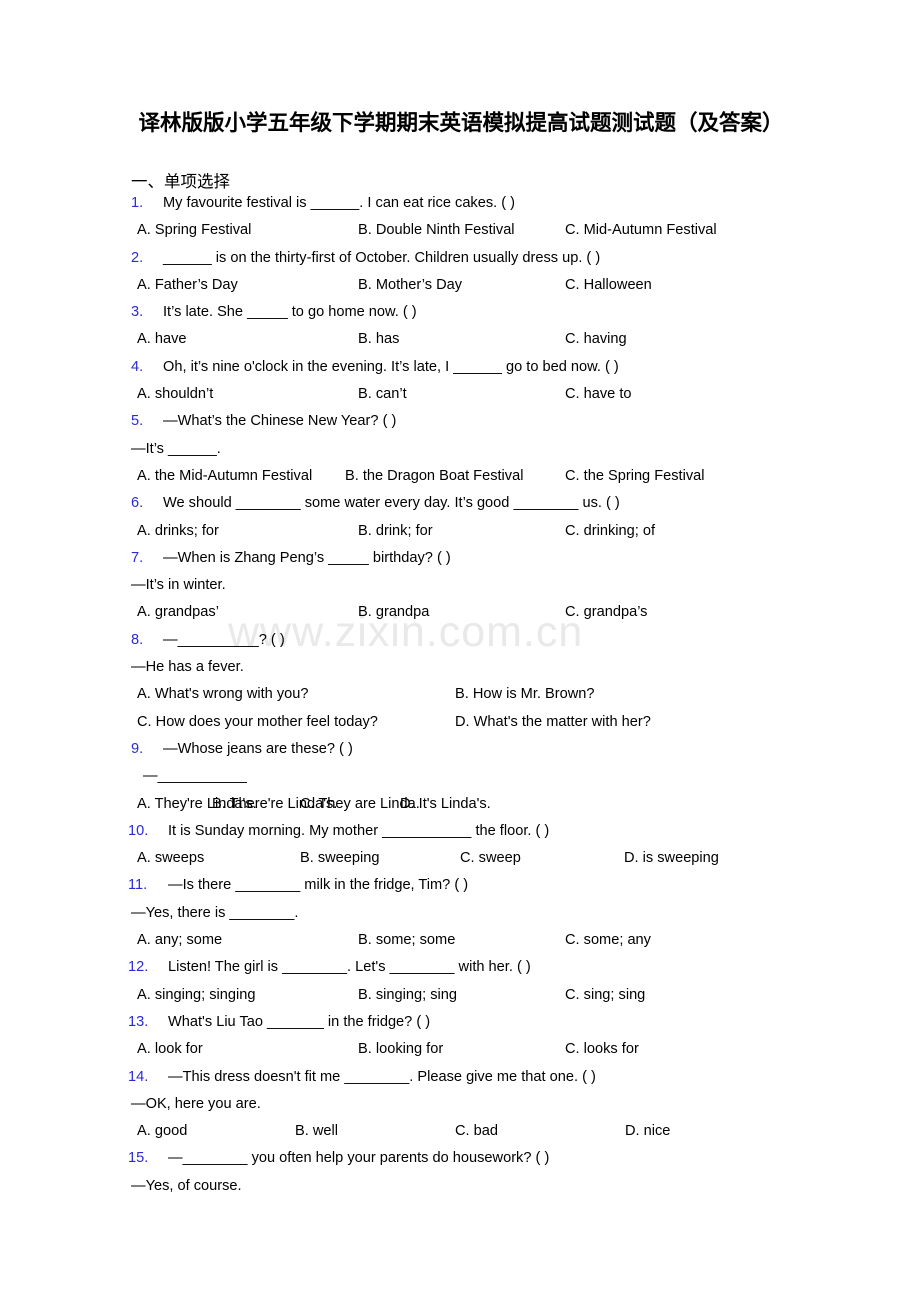 The width and height of the screenshot is (920, 1302). I want to click on option-b: B. drink; for, so click(395, 531).